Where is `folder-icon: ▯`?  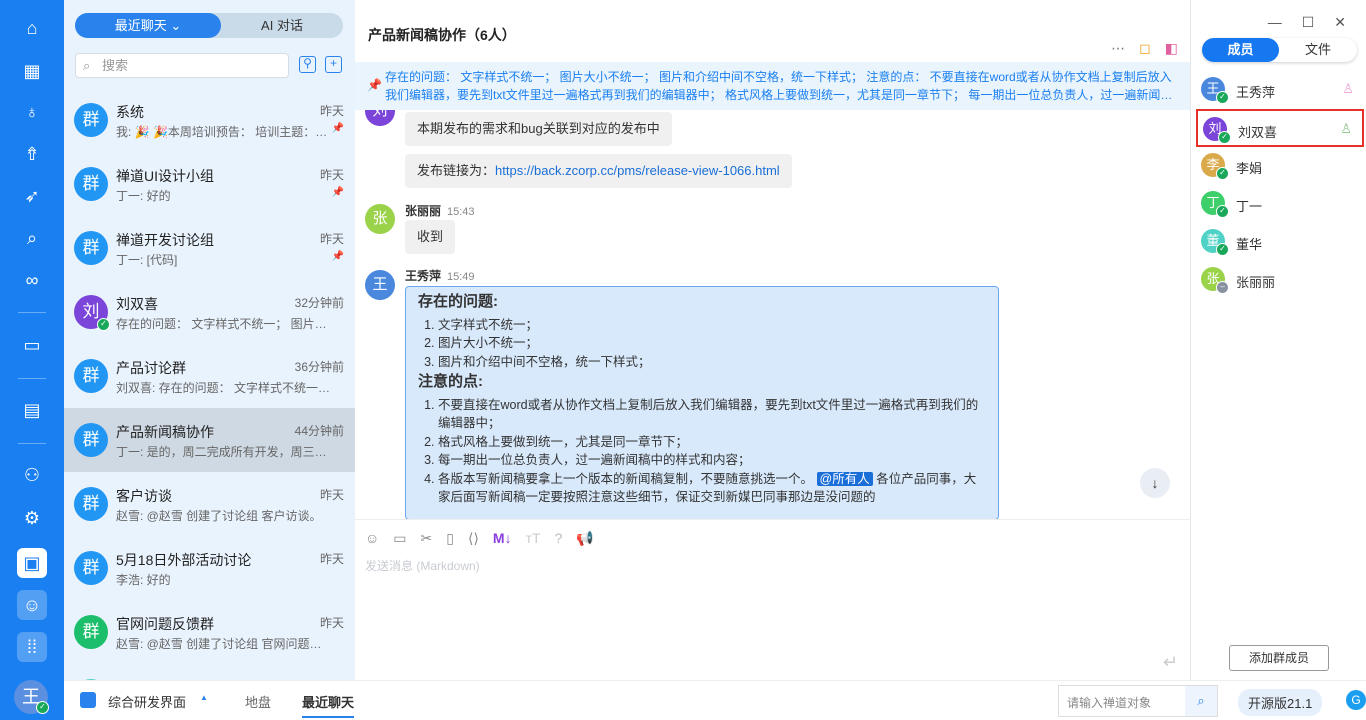
folder-icon: ▯ is located at coordinates (450, 538).